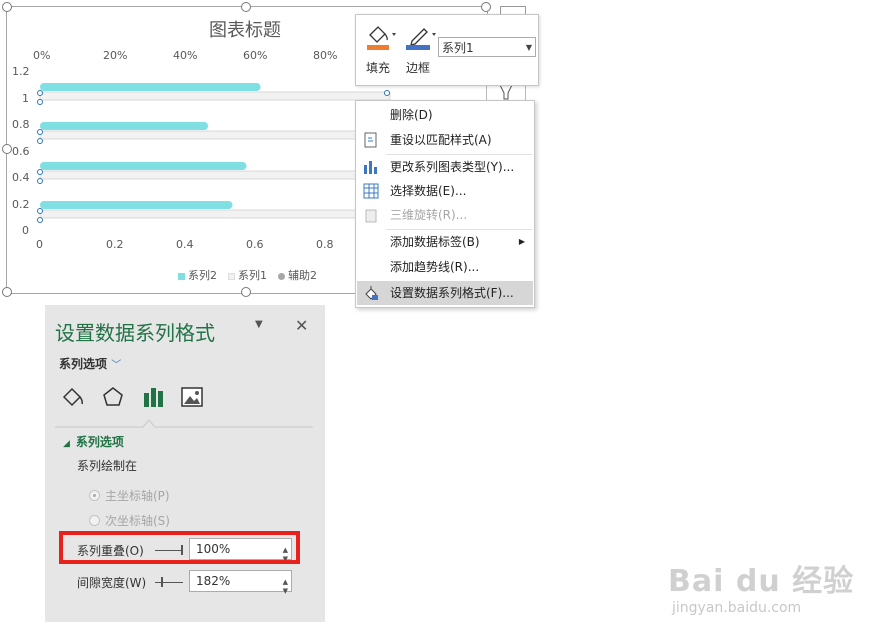 This screenshot has height=644, width=870. Describe the element at coordinates (112, 583) in the screenshot. I see `gap-width-label: 间隙宽度(W)` at that location.